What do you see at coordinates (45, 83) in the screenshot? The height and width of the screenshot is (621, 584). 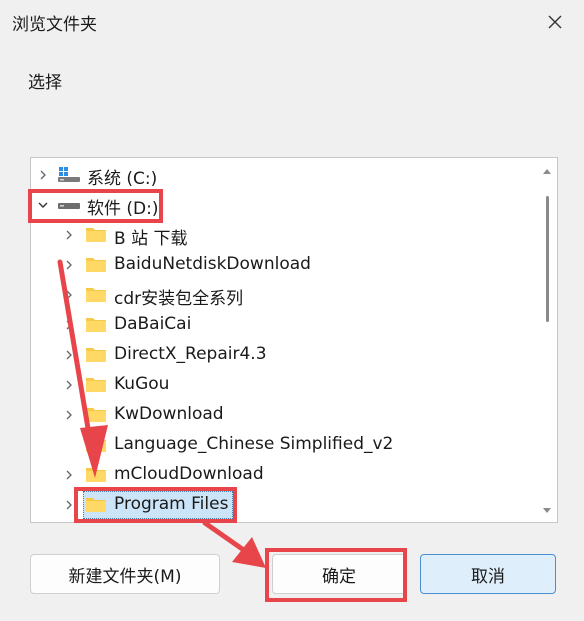 I see `prompt-label: 选择` at bounding box center [45, 83].